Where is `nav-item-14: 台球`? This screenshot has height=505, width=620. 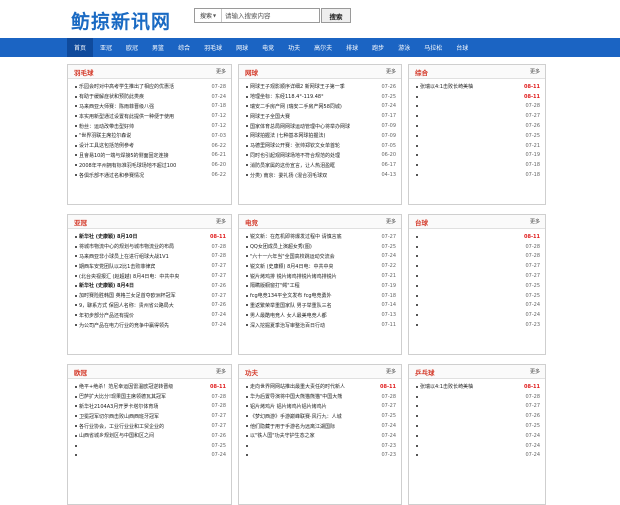
nav-item-14: 台球 is located at coordinates (462, 47).